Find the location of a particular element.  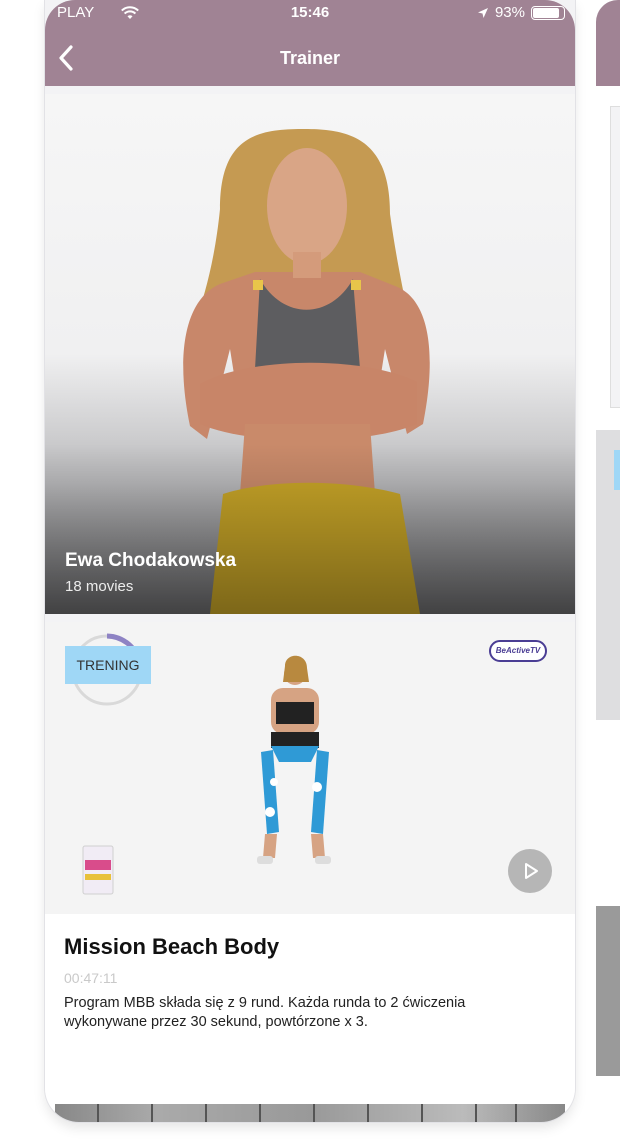

movies-count: 18 movies is located at coordinates (99, 586).